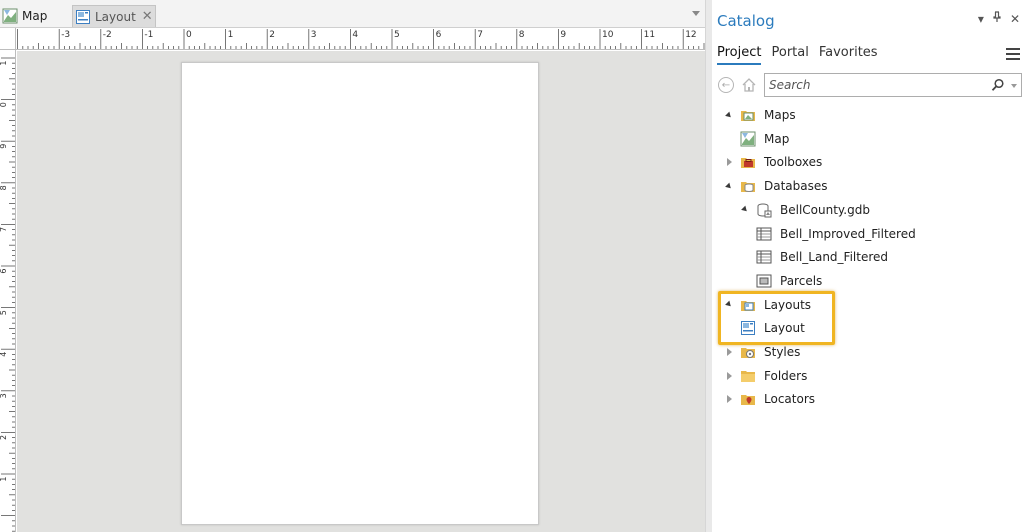 The width and height of the screenshot is (1024, 532). Describe the element at coordinates (748, 186) in the screenshot. I see `databases-folder-icon` at that location.